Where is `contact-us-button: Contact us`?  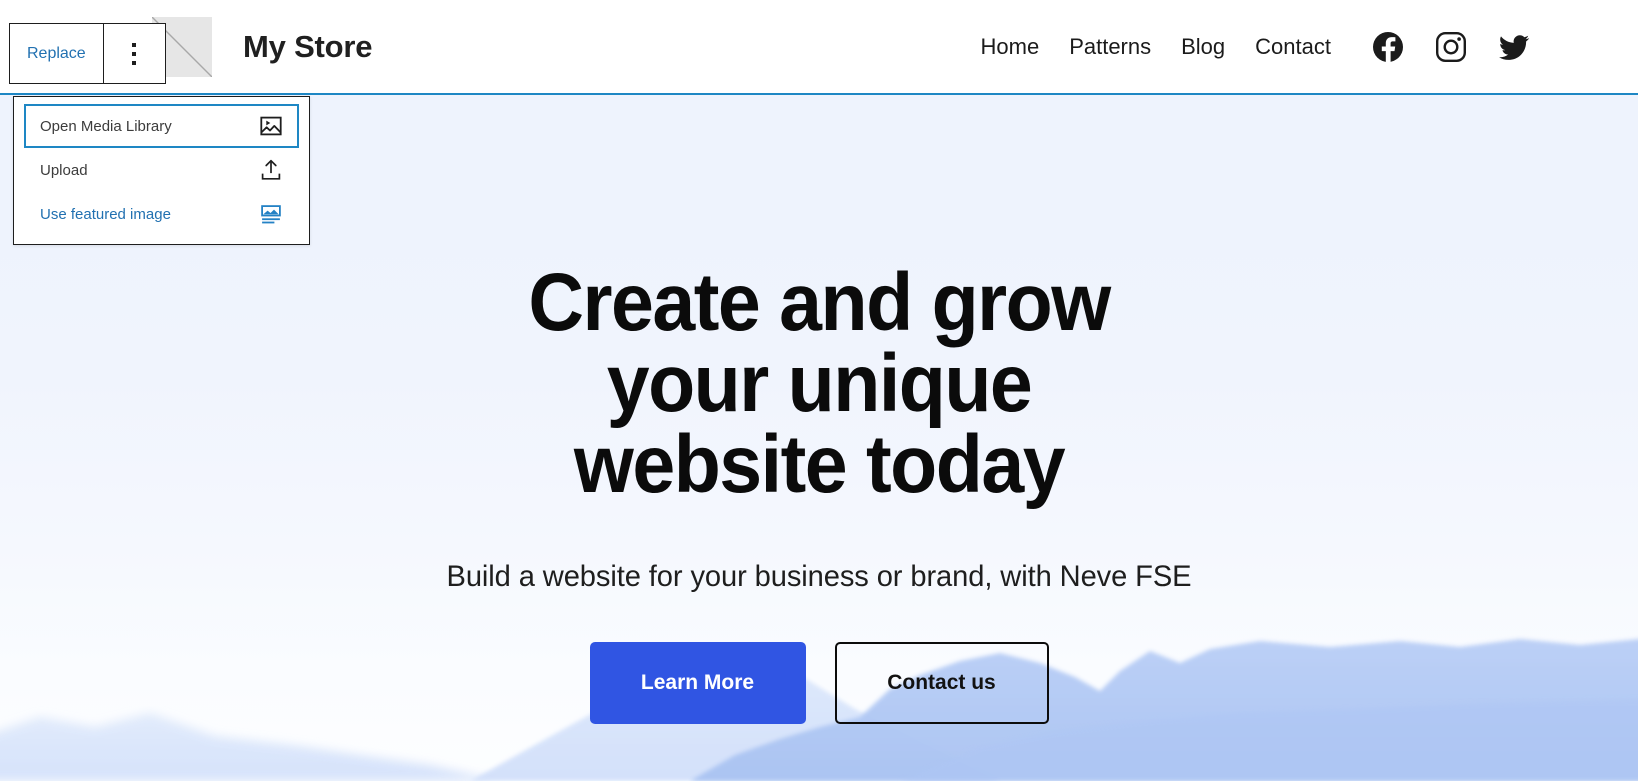
contact-us-button: Contact us is located at coordinates (941, 682).